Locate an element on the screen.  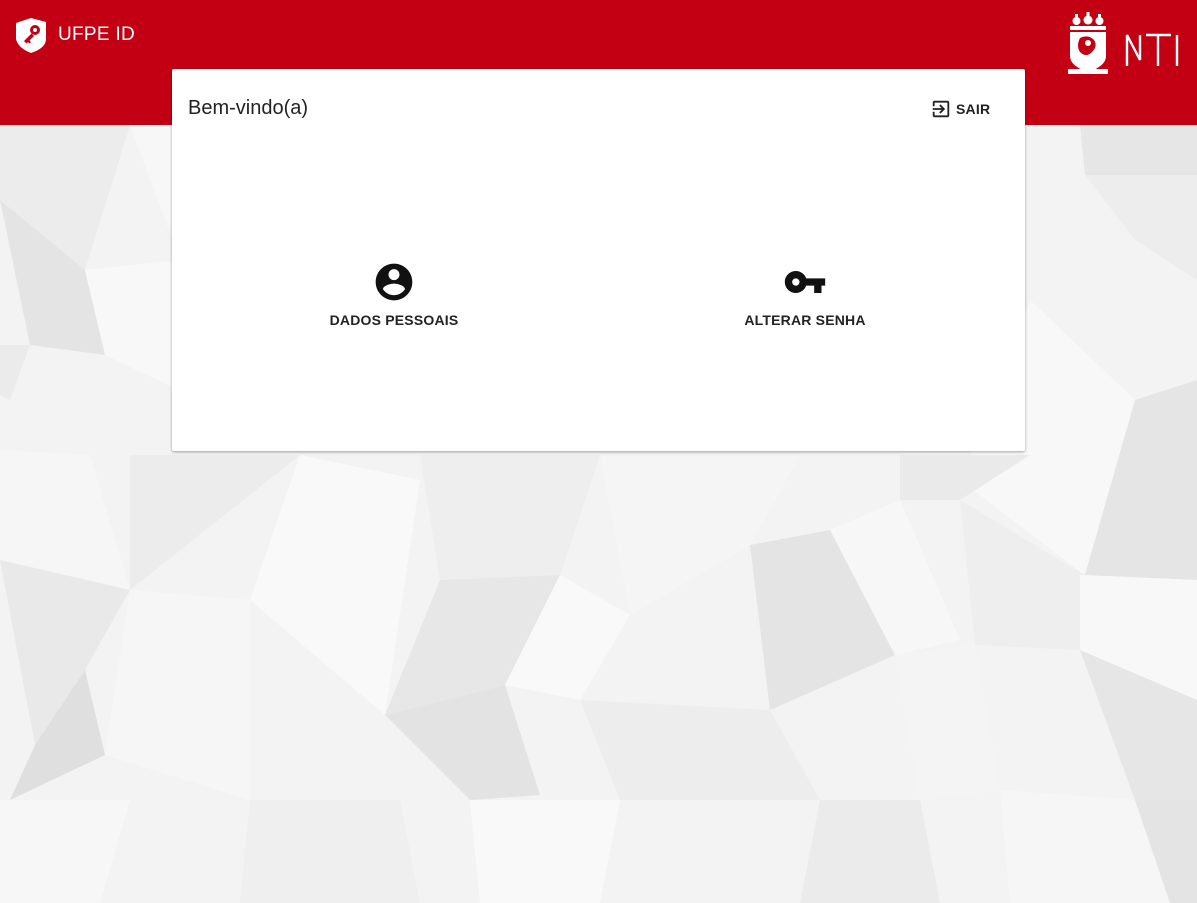
page-title: Bem-vindo(a) is located at coordinates (248, 108).